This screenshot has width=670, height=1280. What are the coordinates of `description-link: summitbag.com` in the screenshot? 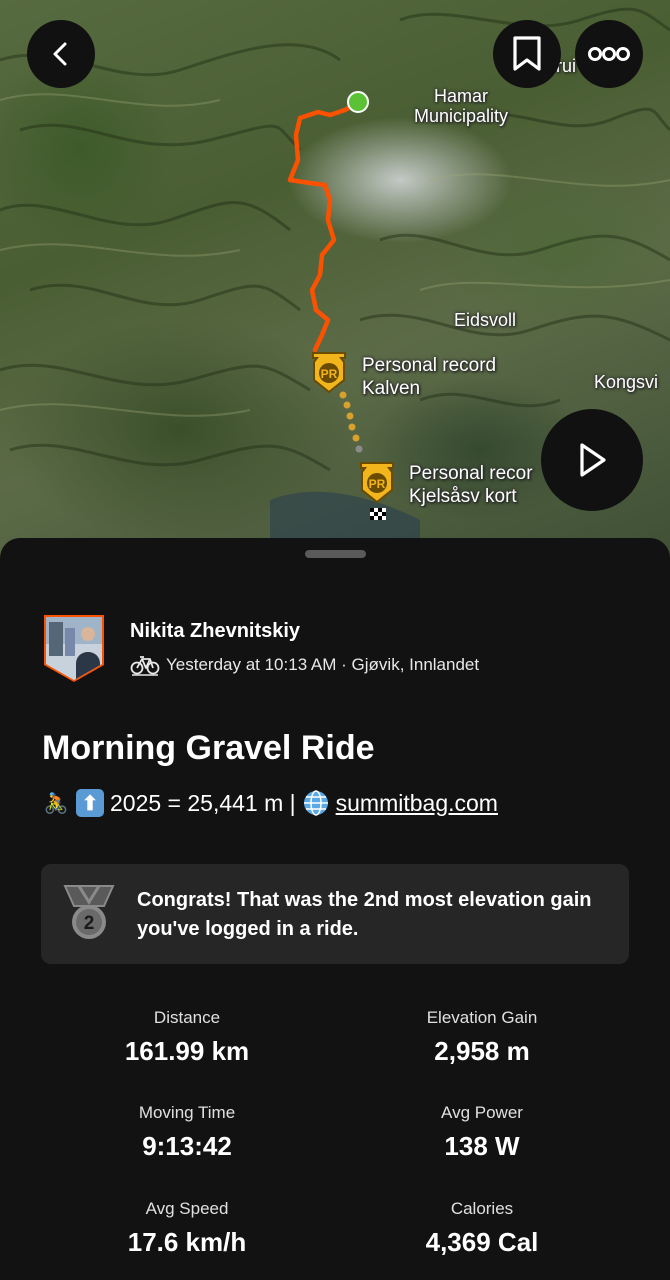 It's located at (417, 803).